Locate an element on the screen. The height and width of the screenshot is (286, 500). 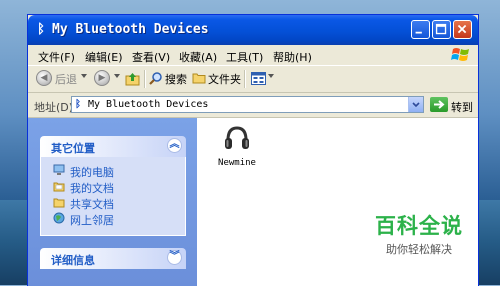
address-dropdown-button is located at coordinates (415, 104).